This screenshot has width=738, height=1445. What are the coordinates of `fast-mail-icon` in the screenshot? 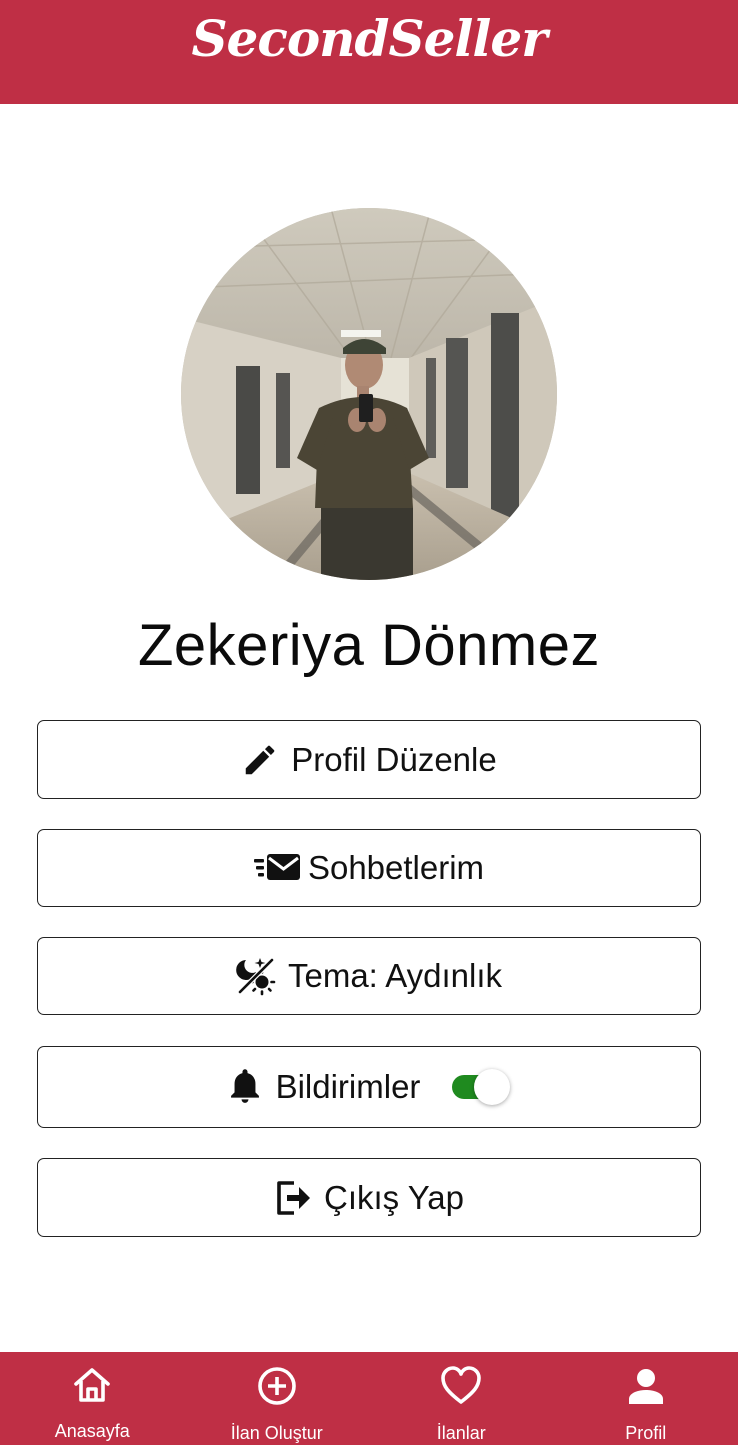 It's located at (277, 868).